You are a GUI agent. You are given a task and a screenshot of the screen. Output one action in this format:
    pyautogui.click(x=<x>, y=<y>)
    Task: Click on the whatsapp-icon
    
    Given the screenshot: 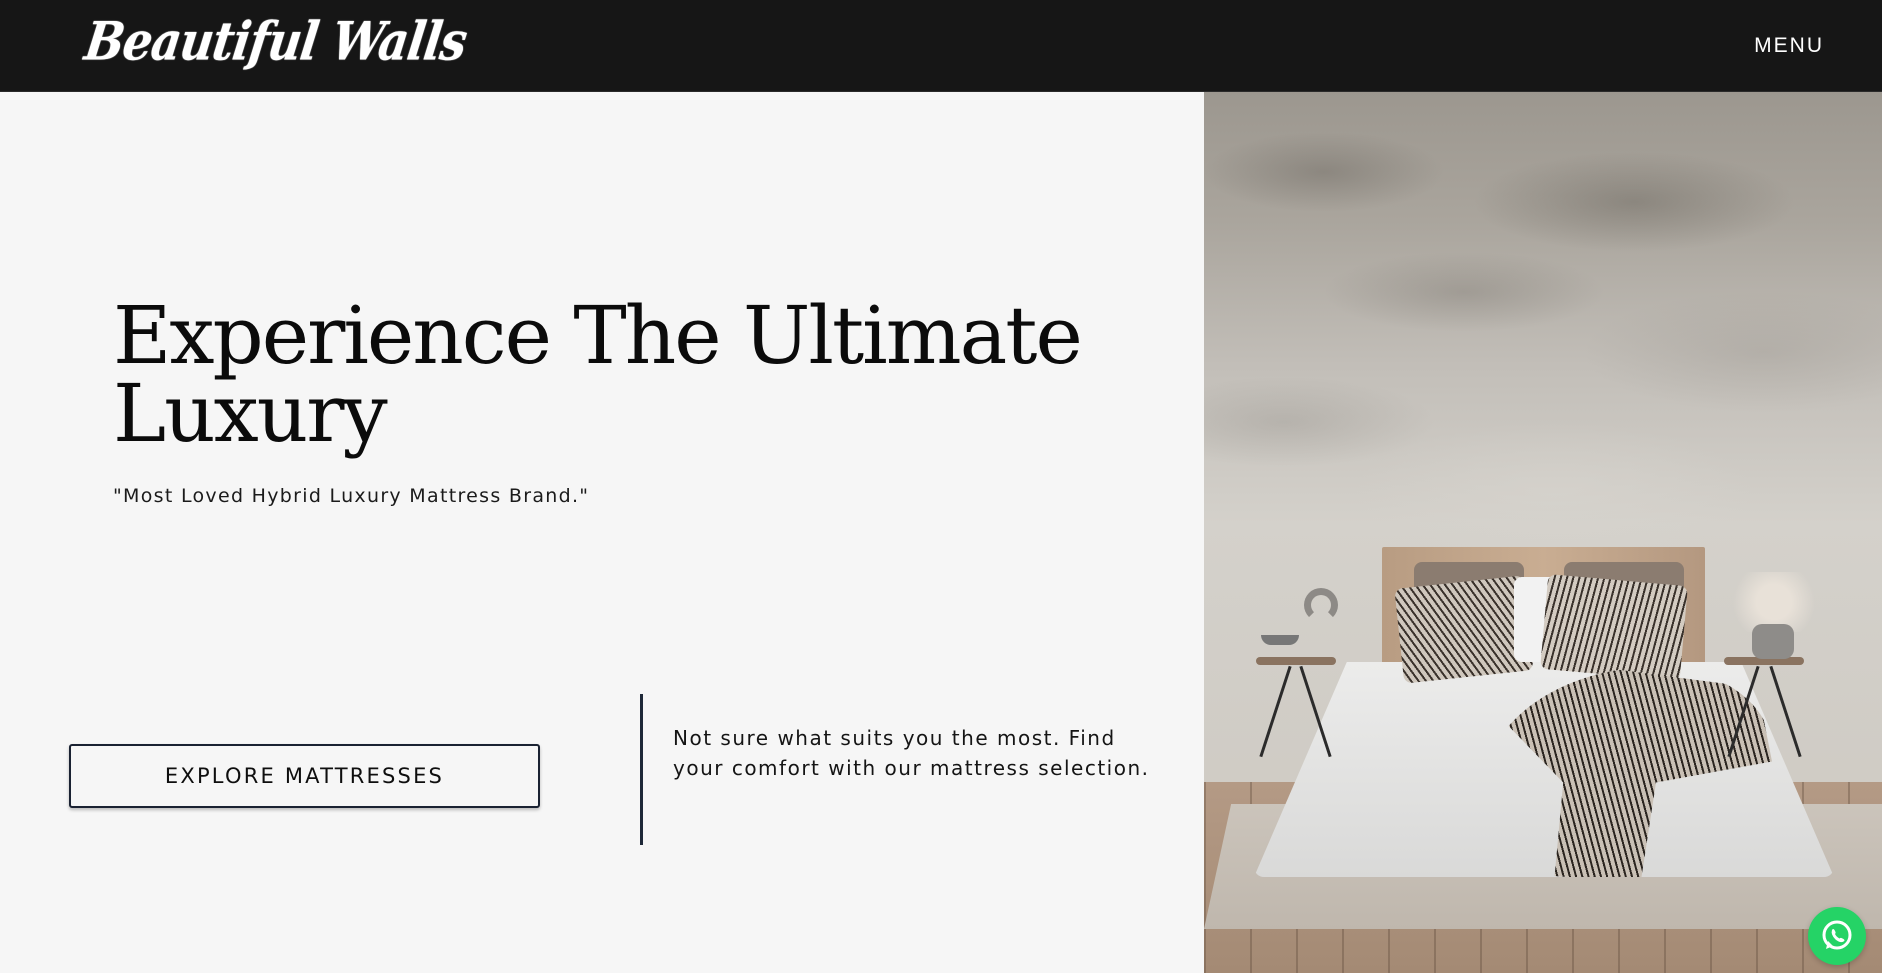 What is the action you would take?
    pyautogui.click(x=1837, y=935)
    